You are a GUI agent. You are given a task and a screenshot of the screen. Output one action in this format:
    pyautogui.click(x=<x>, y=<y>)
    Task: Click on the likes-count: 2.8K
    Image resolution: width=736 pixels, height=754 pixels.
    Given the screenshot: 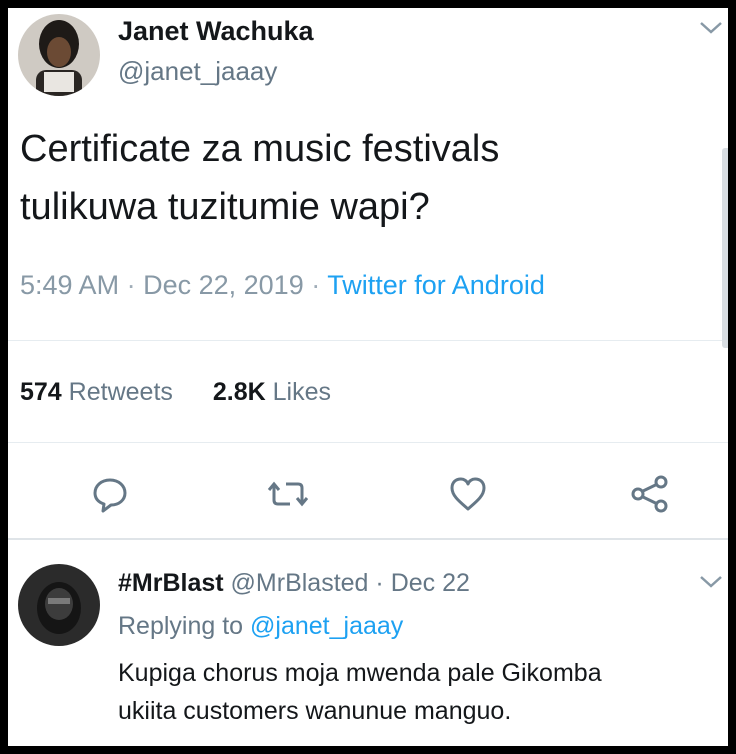 What is the action you would take?
    pyautogui.click(x=239, y=392)
    